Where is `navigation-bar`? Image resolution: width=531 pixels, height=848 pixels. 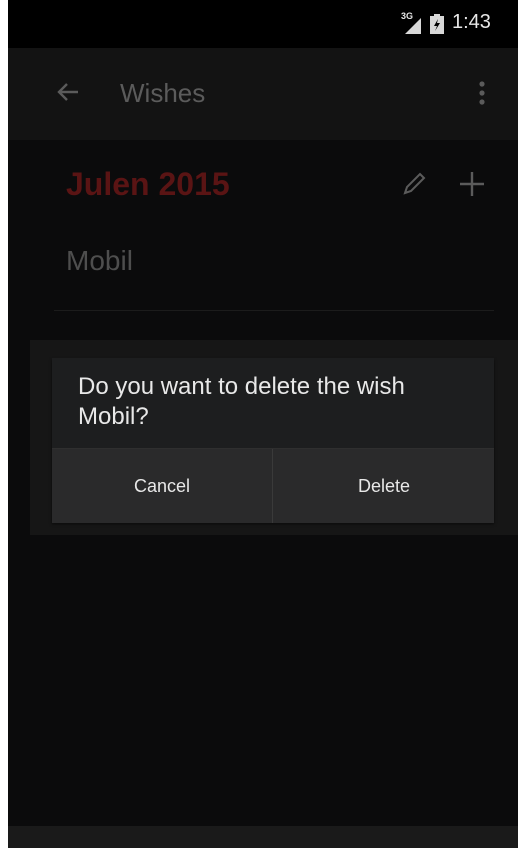
navigation-bar is located at coordinates (263, 837).